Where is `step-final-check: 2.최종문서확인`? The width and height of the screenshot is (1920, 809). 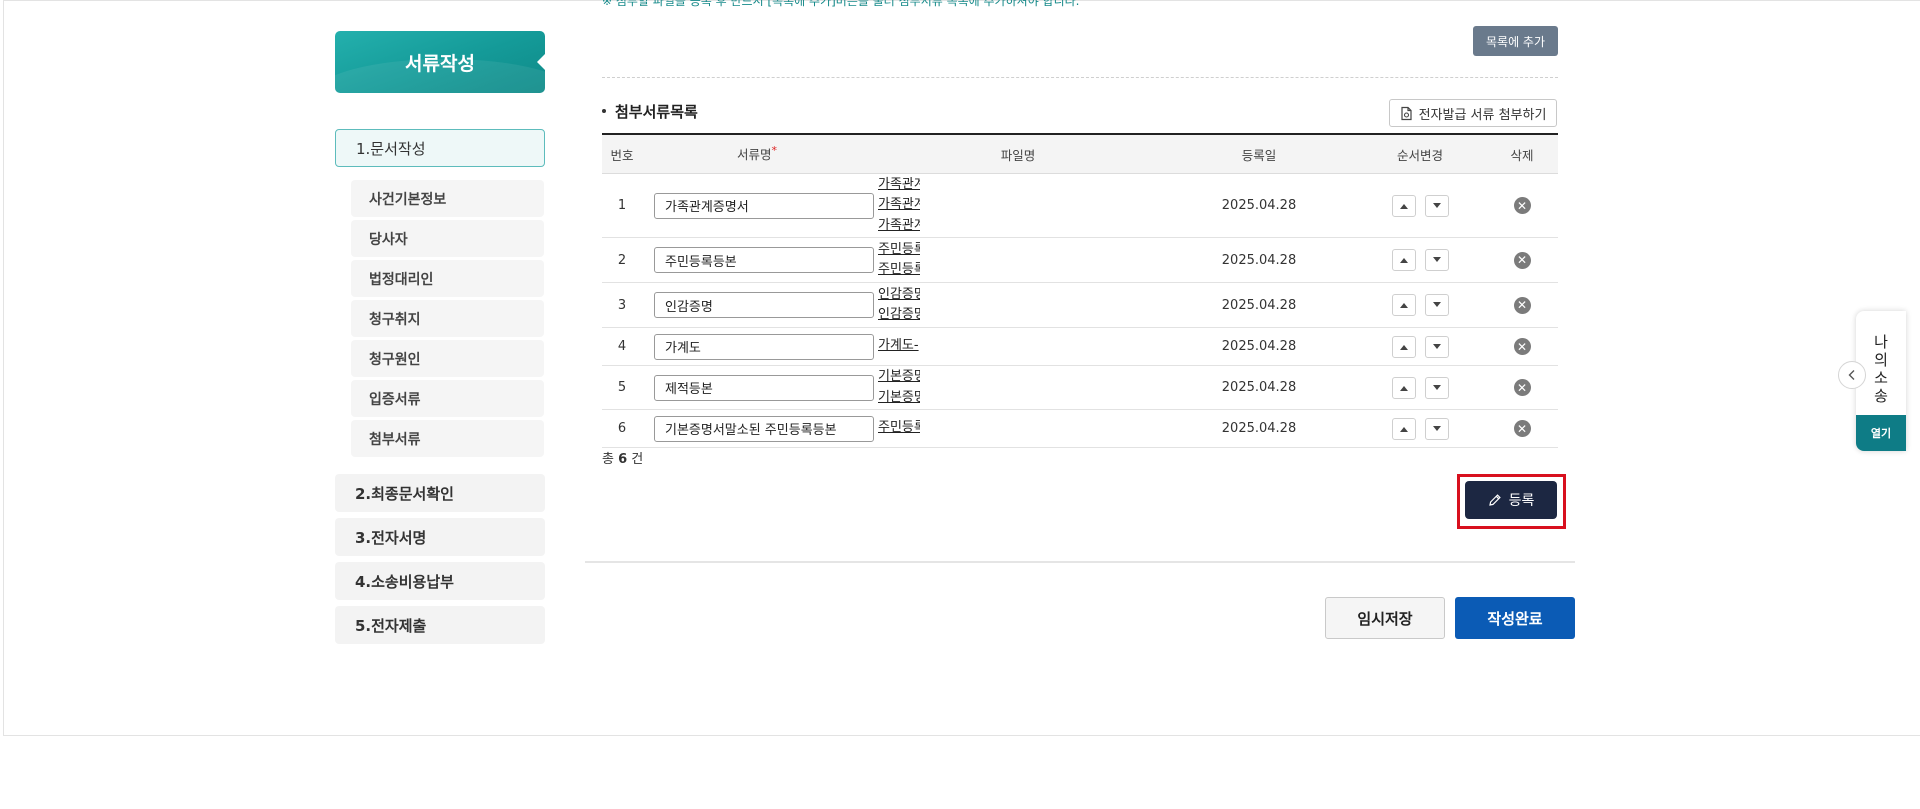
step-final-check: 2.최종문서확인 is located at coordinates (440, 493).